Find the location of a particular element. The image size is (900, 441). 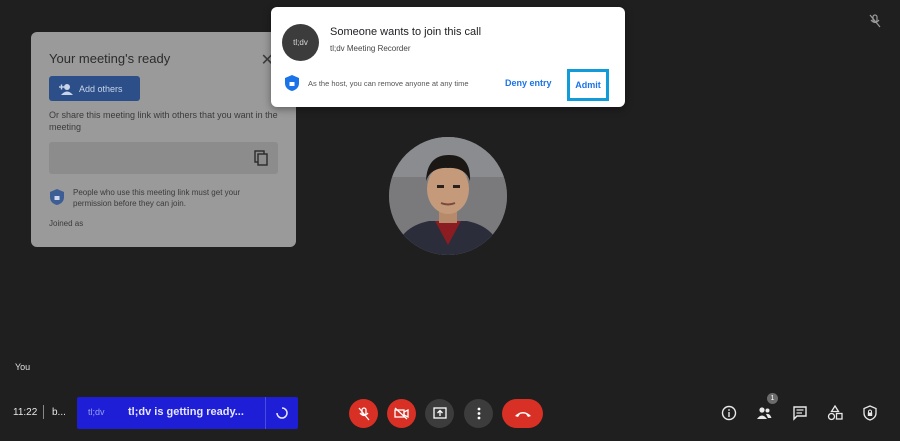

mic-toggle-button is located at coordinates (363, 413).